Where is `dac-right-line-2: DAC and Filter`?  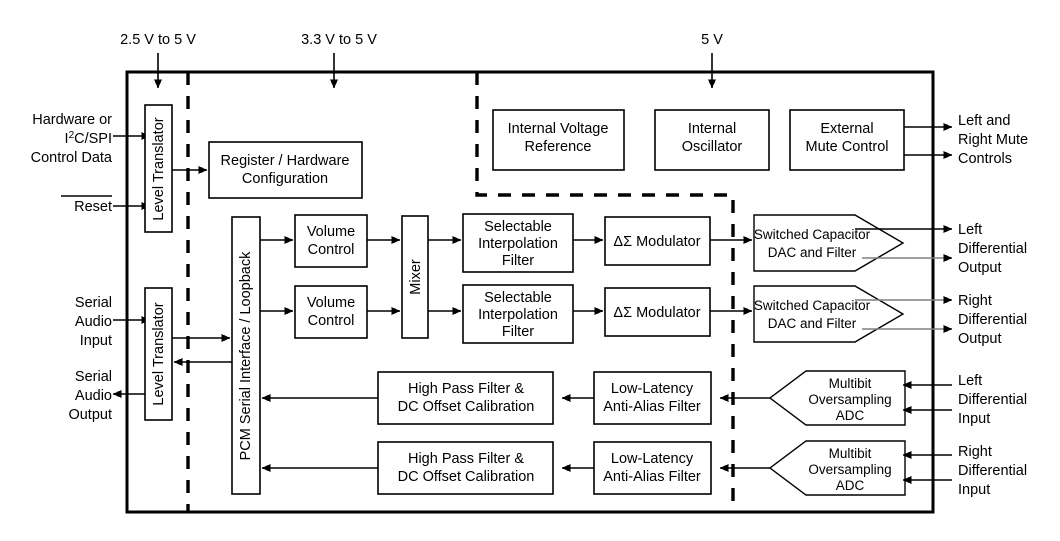
dac-right-line-2: DAC and Filter is located at coordinates (812, 323).